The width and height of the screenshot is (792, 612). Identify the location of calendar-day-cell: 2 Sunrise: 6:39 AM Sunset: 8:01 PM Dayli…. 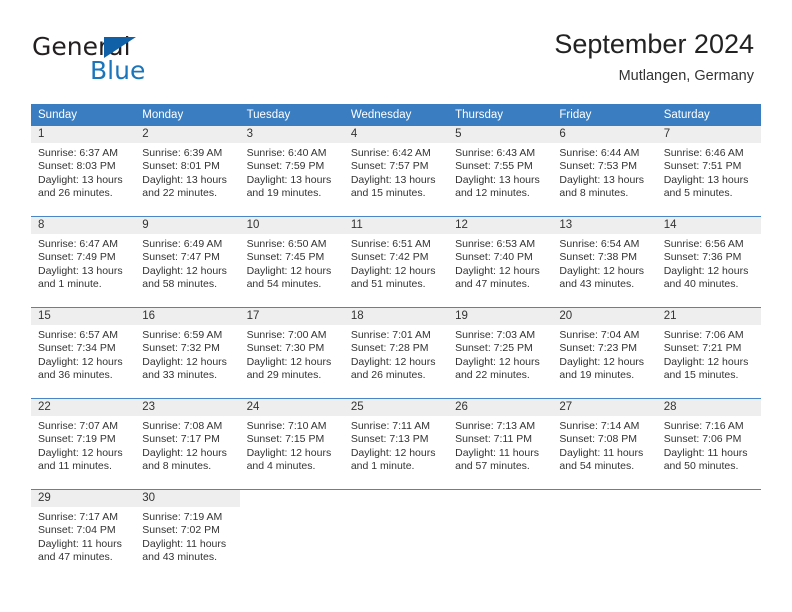
(187, 171).